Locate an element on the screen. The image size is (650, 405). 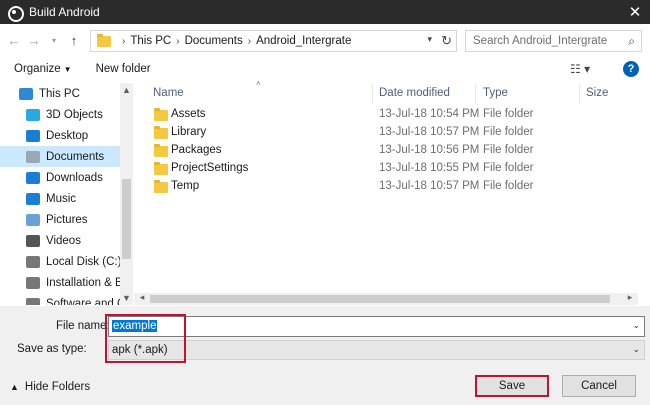
nav-item: This PC is located at coordinates (66, 93).